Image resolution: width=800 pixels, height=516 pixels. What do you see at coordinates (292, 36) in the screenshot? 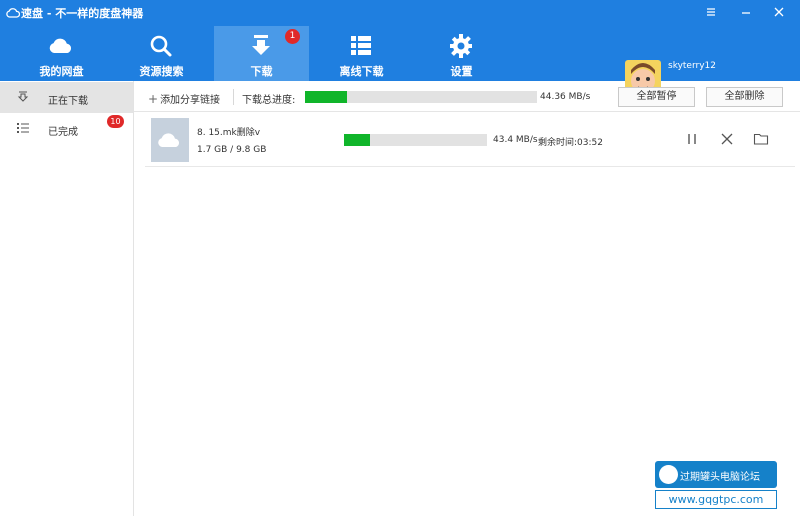
I see `download-count-badge: 1` at bounding box center [292, 36].